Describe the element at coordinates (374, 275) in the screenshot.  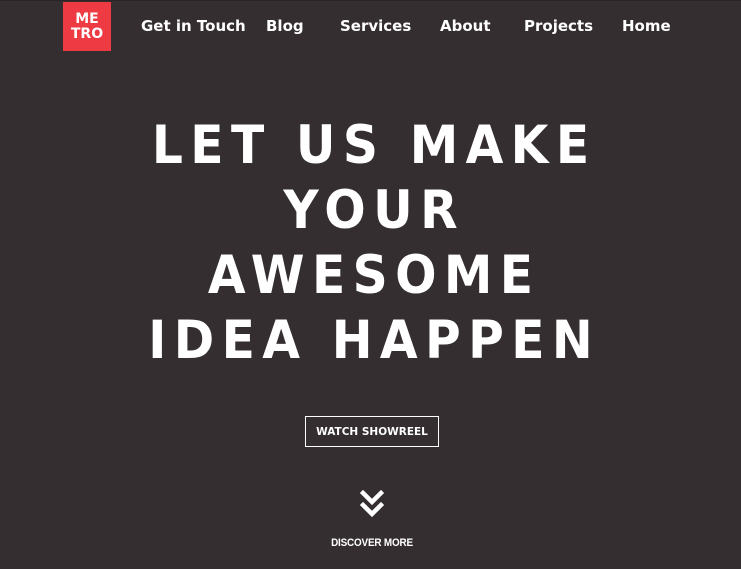
I see `hero-line-3: AWESOME` at that location.